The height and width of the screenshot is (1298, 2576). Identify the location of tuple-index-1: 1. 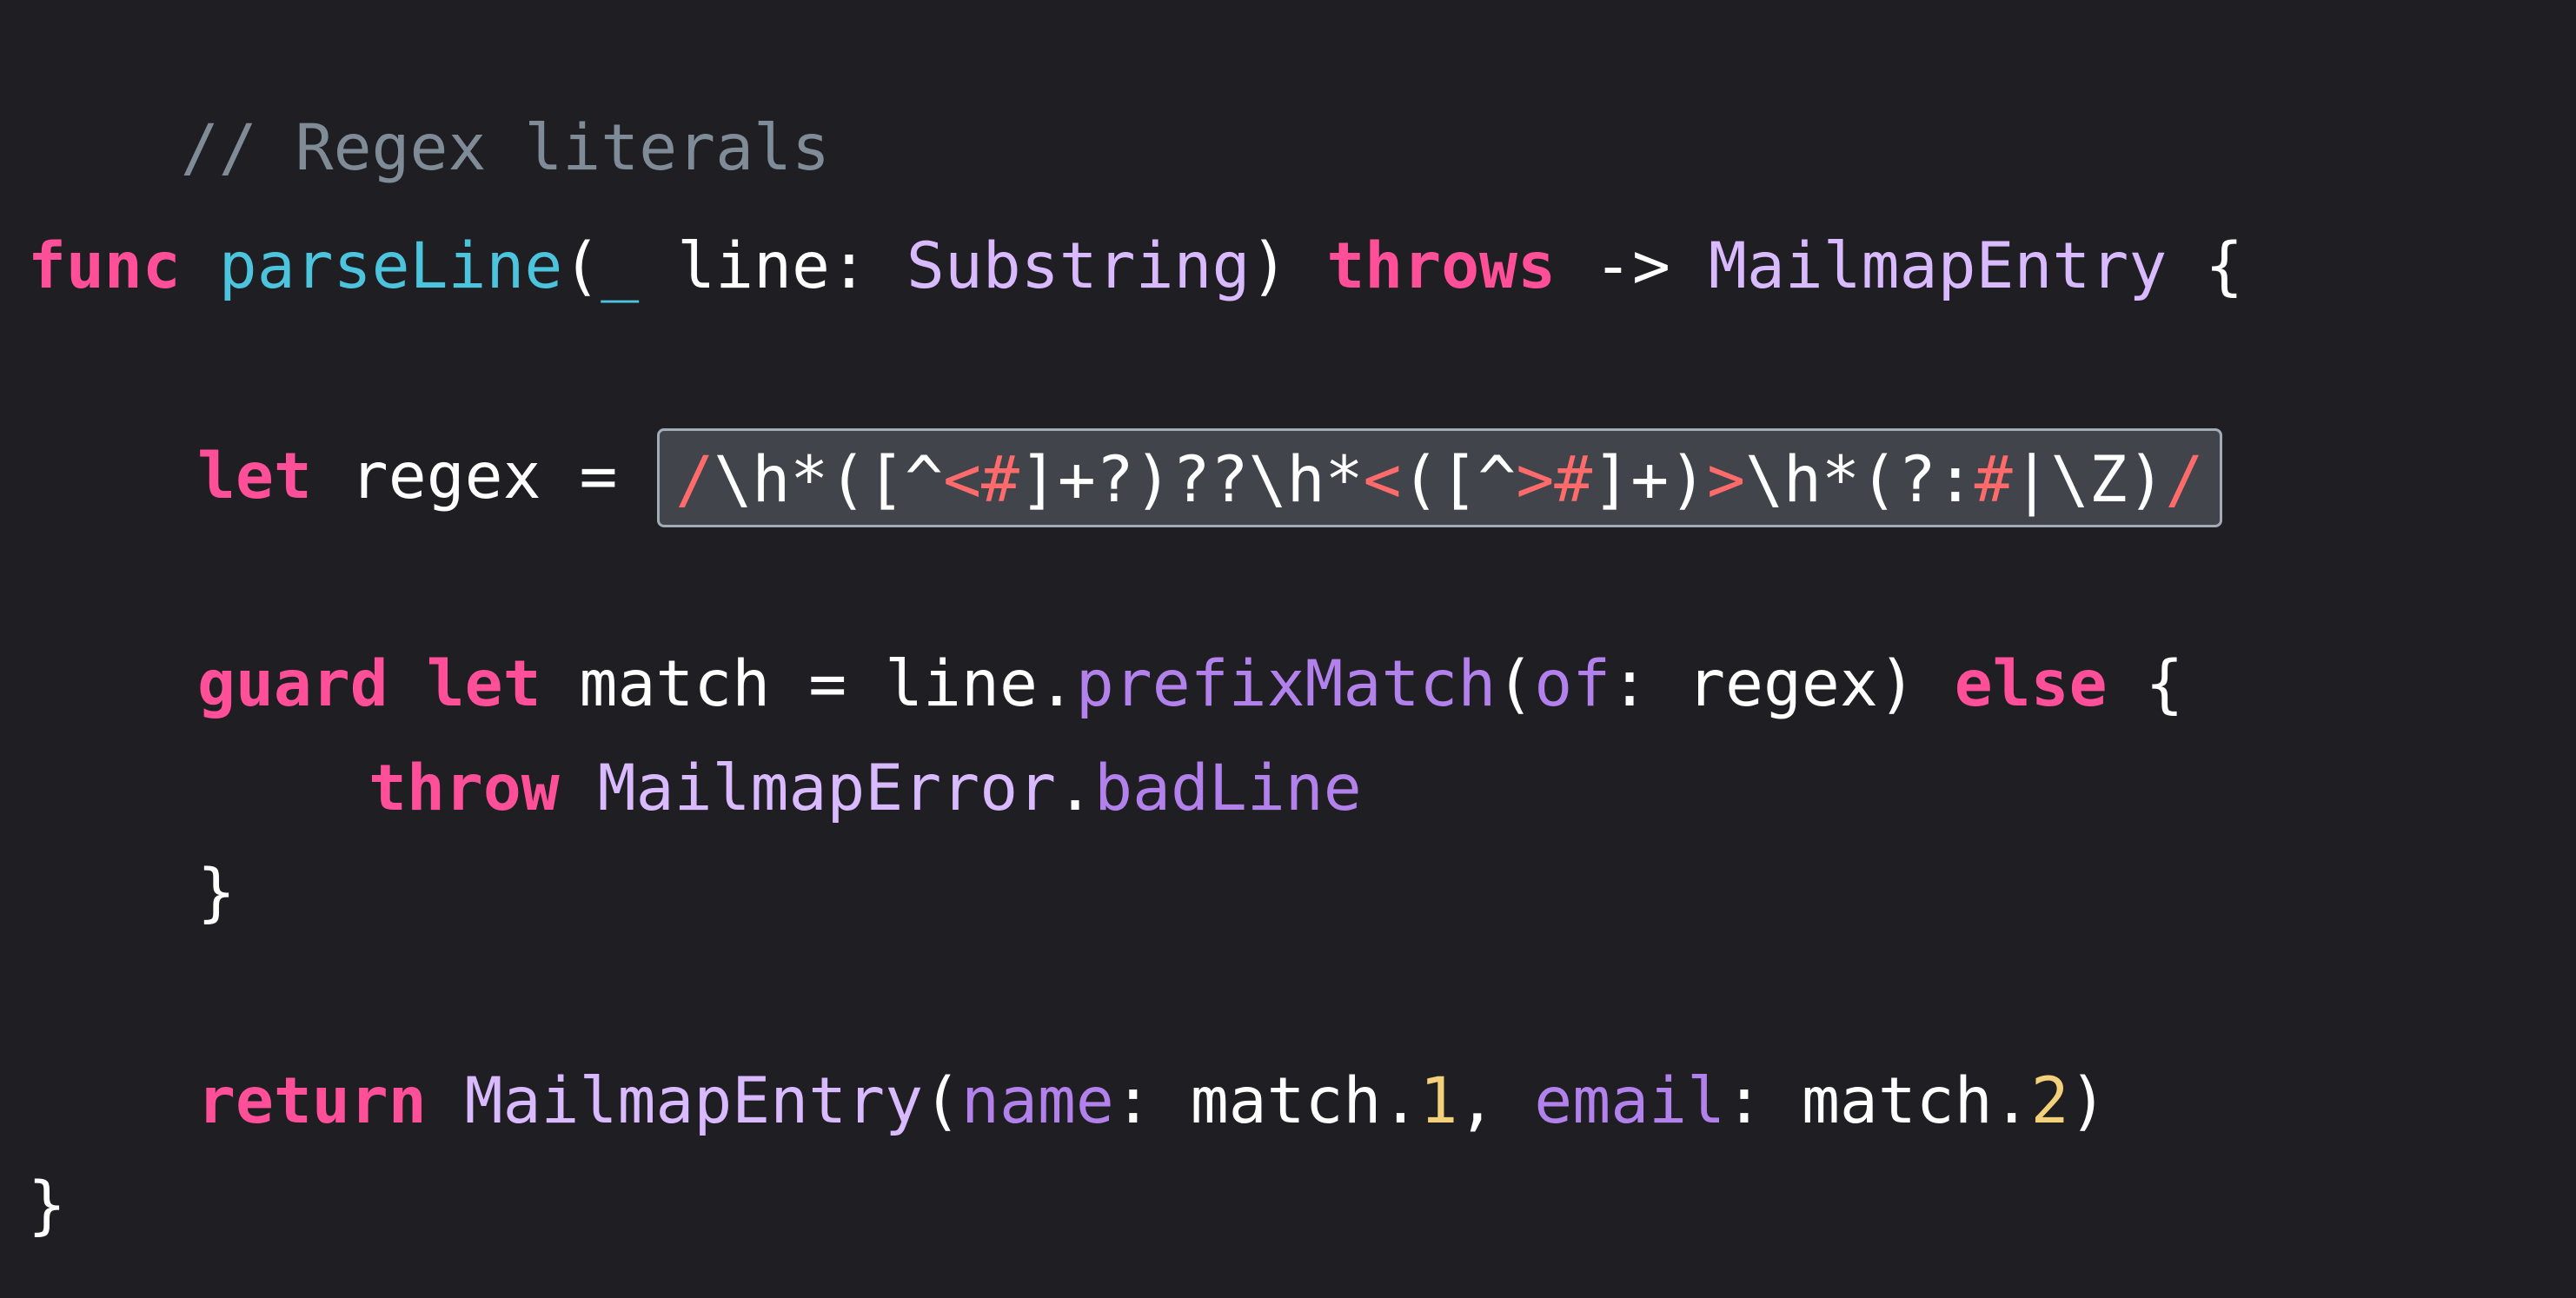
(1438, 1101).